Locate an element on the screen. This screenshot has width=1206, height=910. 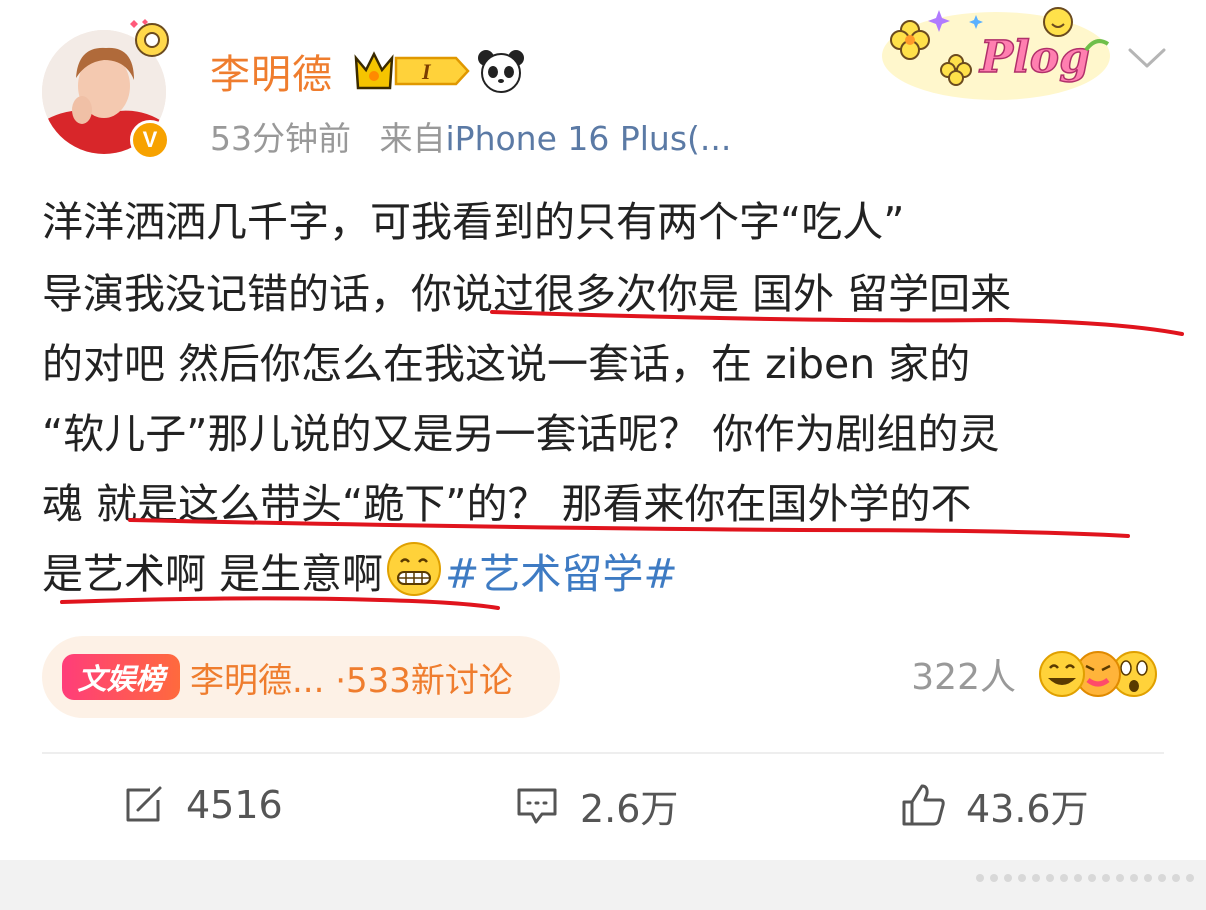
thumbs-up-icon is located at coordinates (923, 805).